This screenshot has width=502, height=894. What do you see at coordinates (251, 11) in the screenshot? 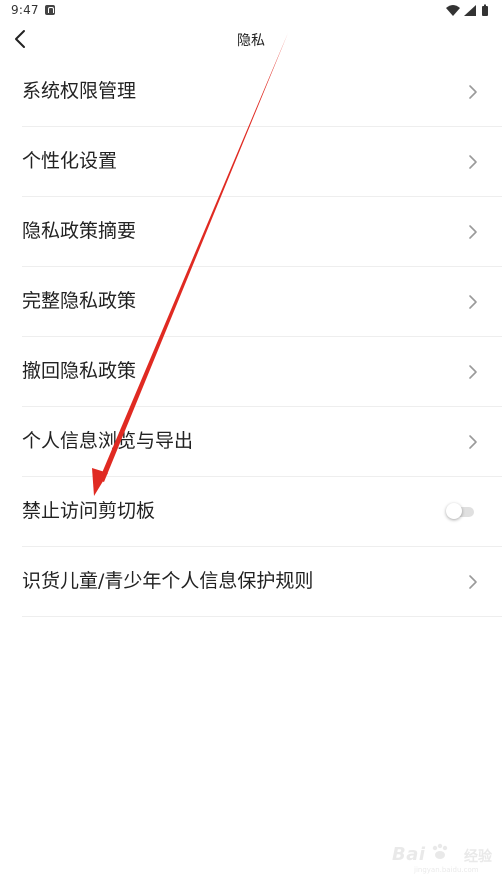
I see `status-bar: 9:47` at bounding box center [251, 11].